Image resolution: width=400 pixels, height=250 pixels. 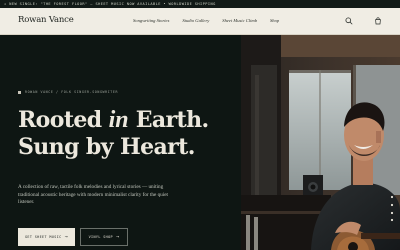 What do you see at coordinates (63, 120) in the screenshot?
I see `headline-line1-start: Rooted` at bounding box center [63, 120].